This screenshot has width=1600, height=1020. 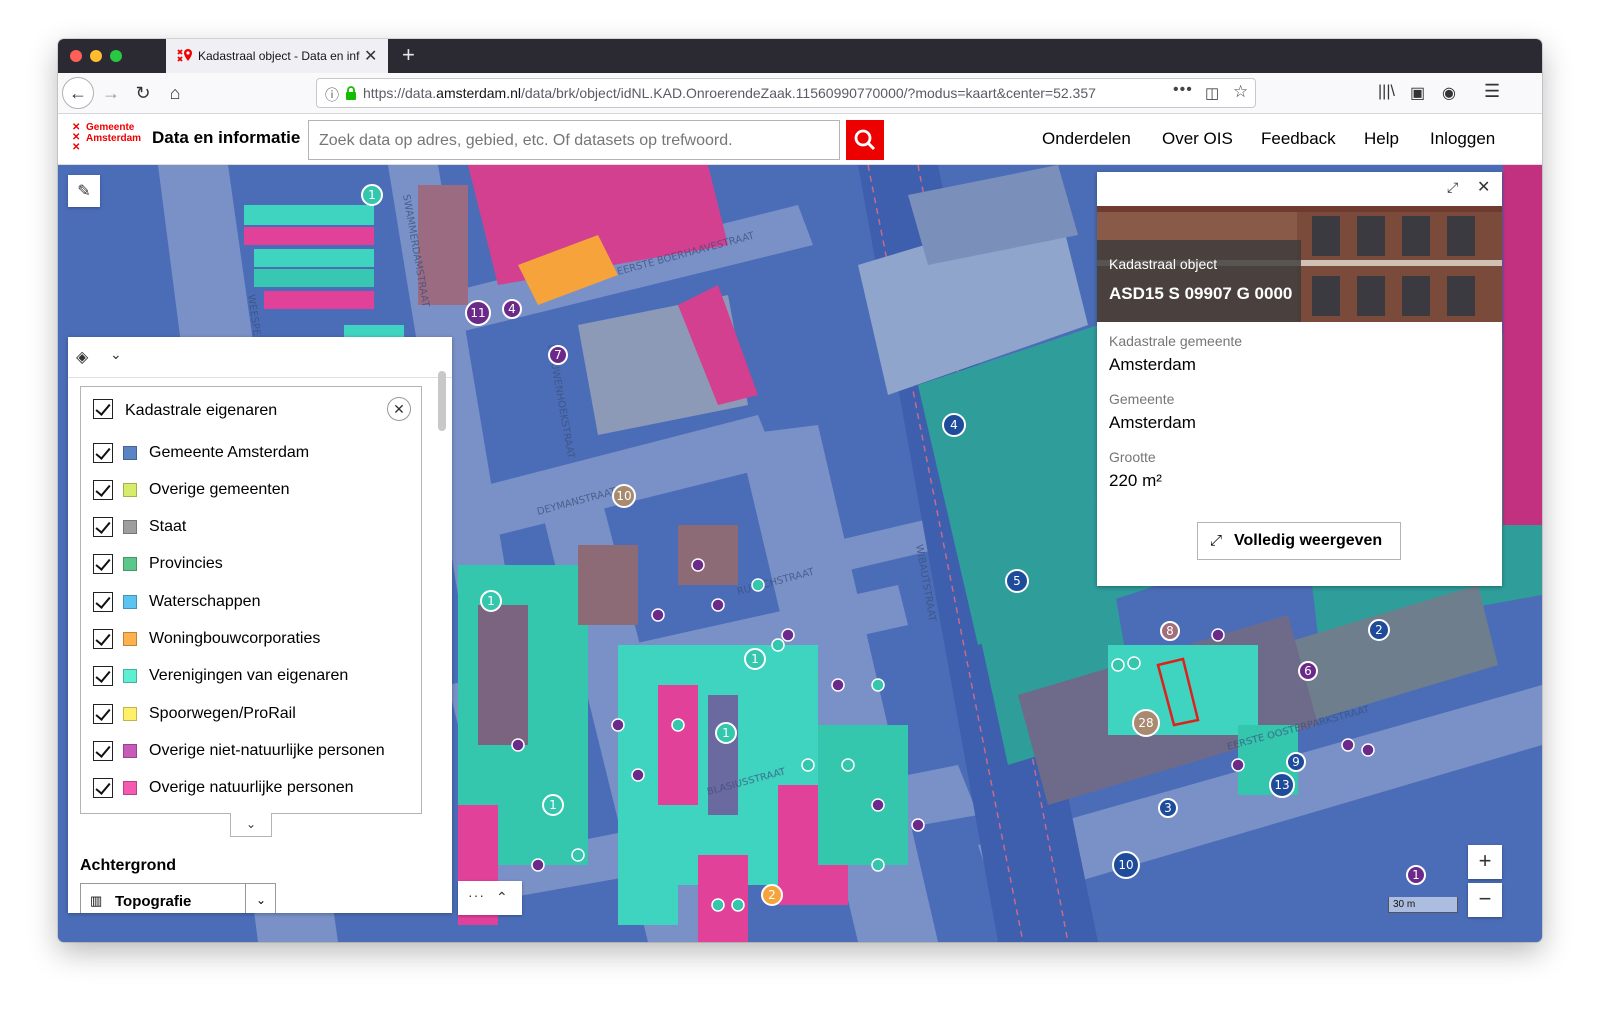 What do you see at coordinates (1240, 92) in the screenshot?
I see `bookmark-star-icon: ☆` at bounding box center [1240, 92].